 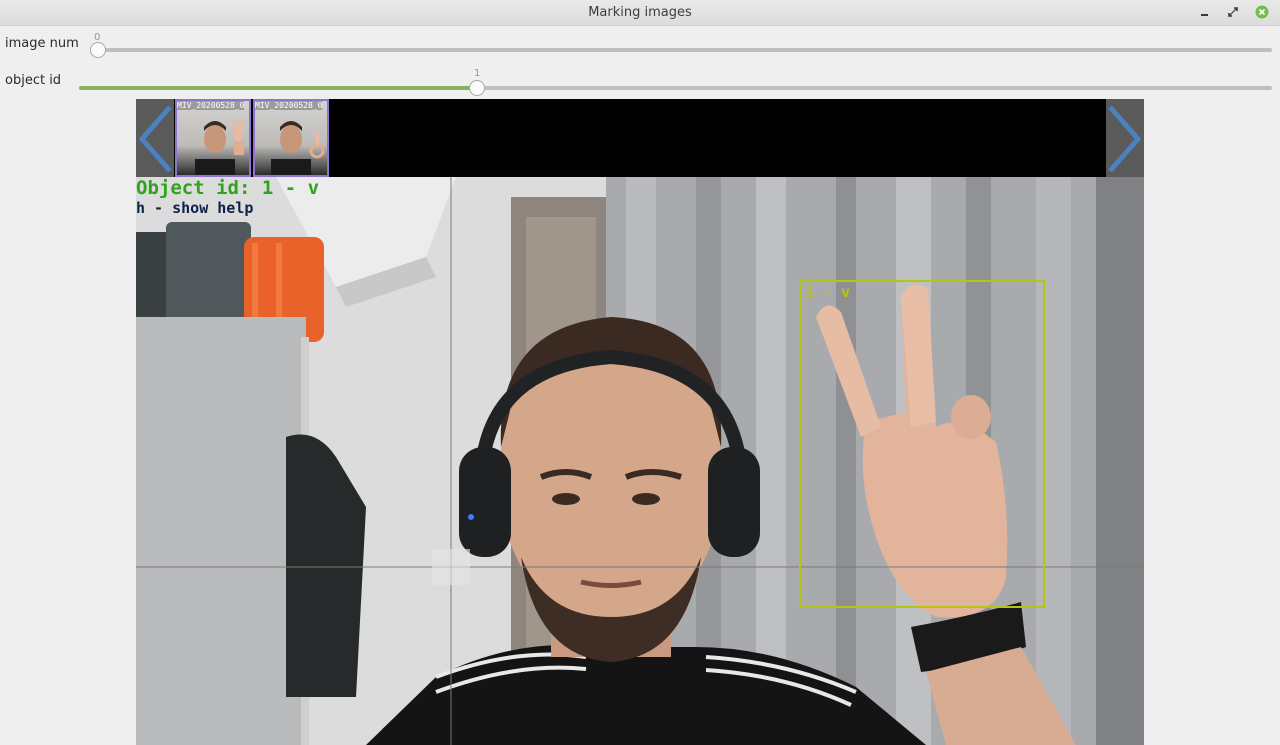 I want to click on object-id-value: 1, so click(x=477, y=73).